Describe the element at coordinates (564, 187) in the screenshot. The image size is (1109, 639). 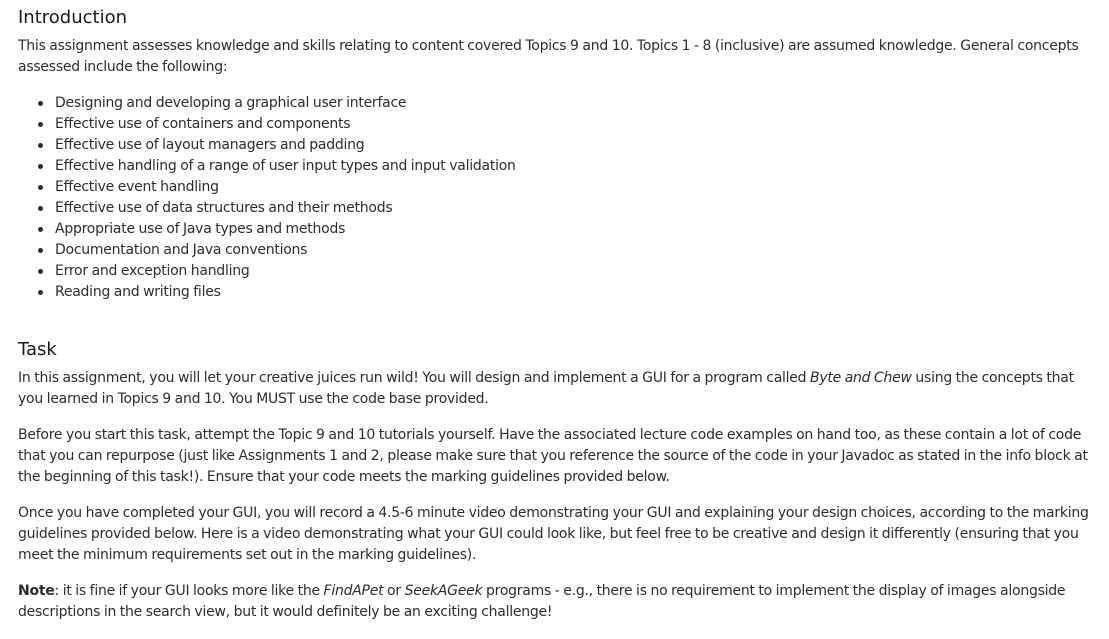
I see `list-item: Effective event handling` at that location.